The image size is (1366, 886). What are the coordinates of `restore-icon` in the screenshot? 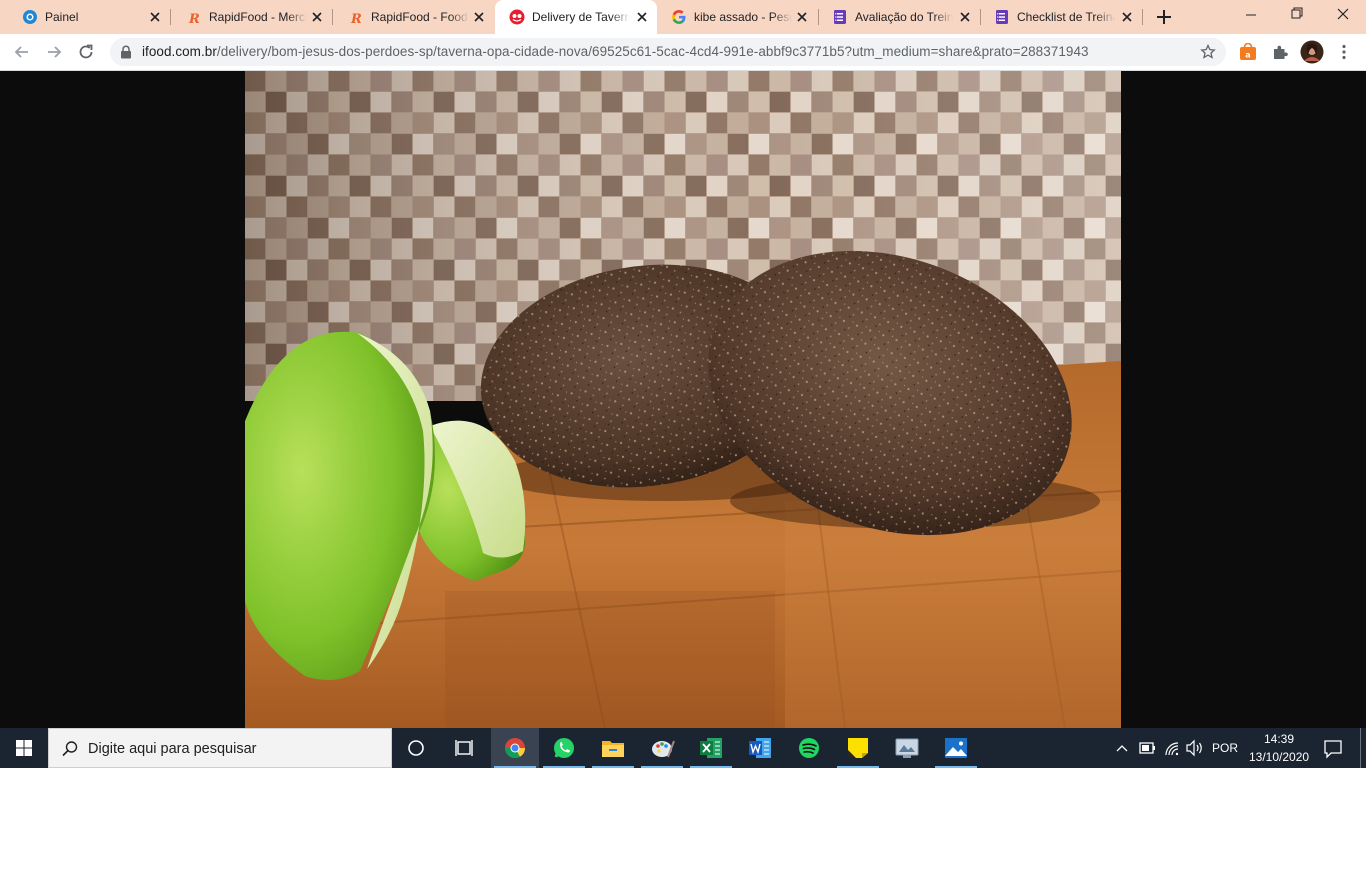 It's located at (1297, 13).